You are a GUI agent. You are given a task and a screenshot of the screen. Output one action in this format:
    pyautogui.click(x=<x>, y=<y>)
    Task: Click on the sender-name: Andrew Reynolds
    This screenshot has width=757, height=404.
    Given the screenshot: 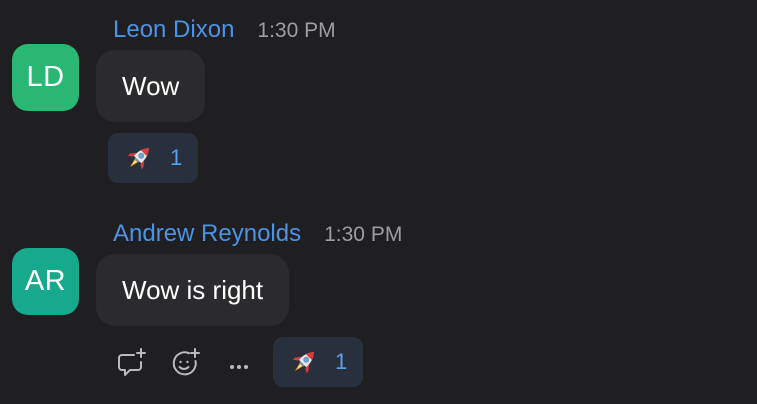 What is the action you would take?
    pyautogui.click(x=207, y=234)
    